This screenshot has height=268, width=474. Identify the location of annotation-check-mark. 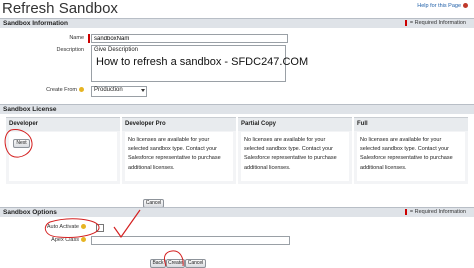
(127, 224).